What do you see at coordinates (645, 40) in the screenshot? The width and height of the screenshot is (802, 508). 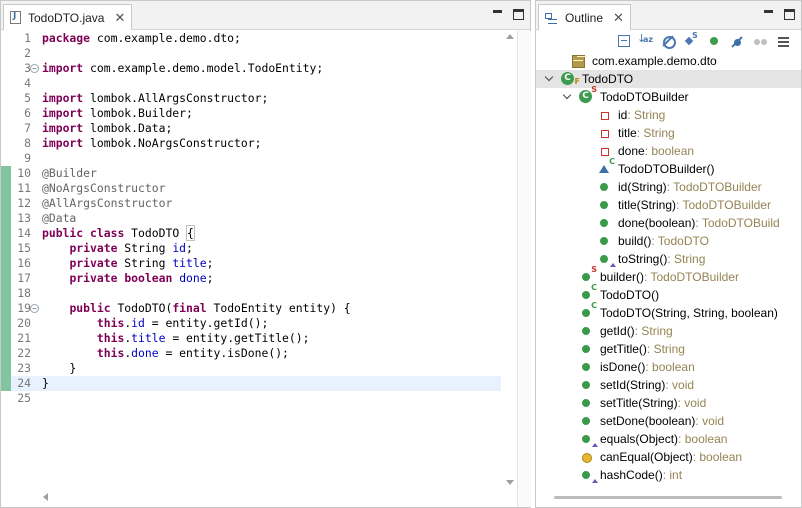 I see `sort-icon` at bounding box center [645, 40].